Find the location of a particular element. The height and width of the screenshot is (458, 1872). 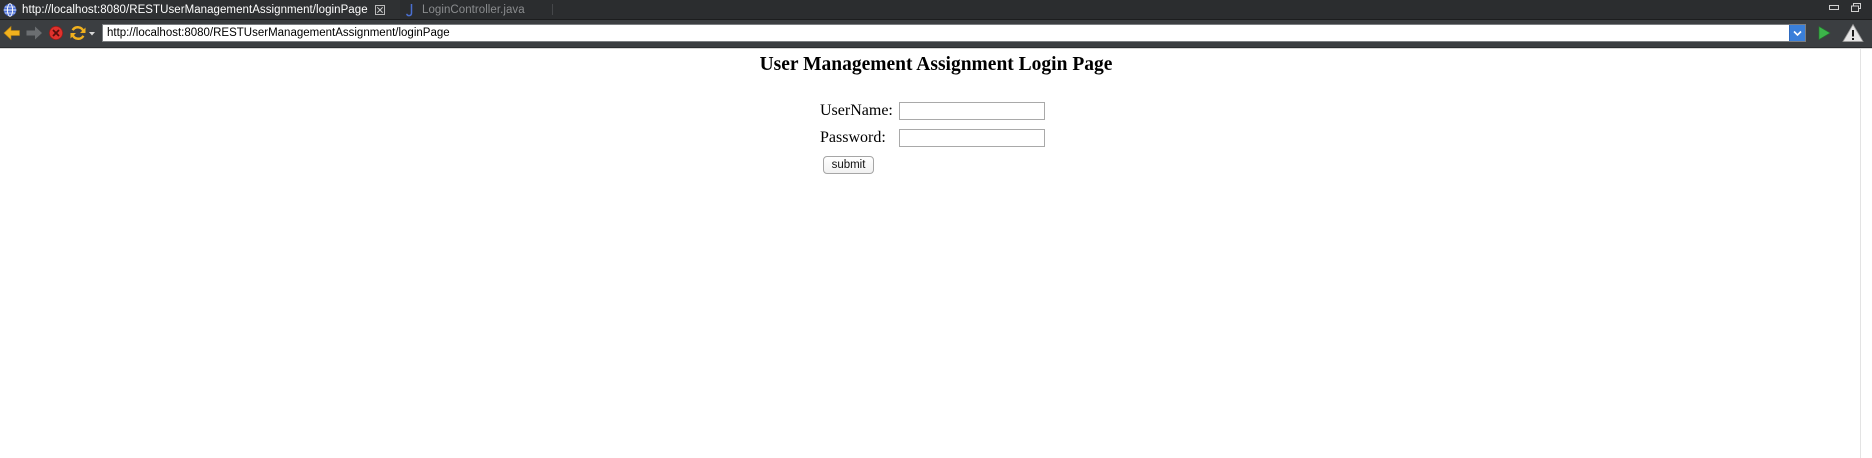

submit-button: submit is located at coordinates (848, 165).